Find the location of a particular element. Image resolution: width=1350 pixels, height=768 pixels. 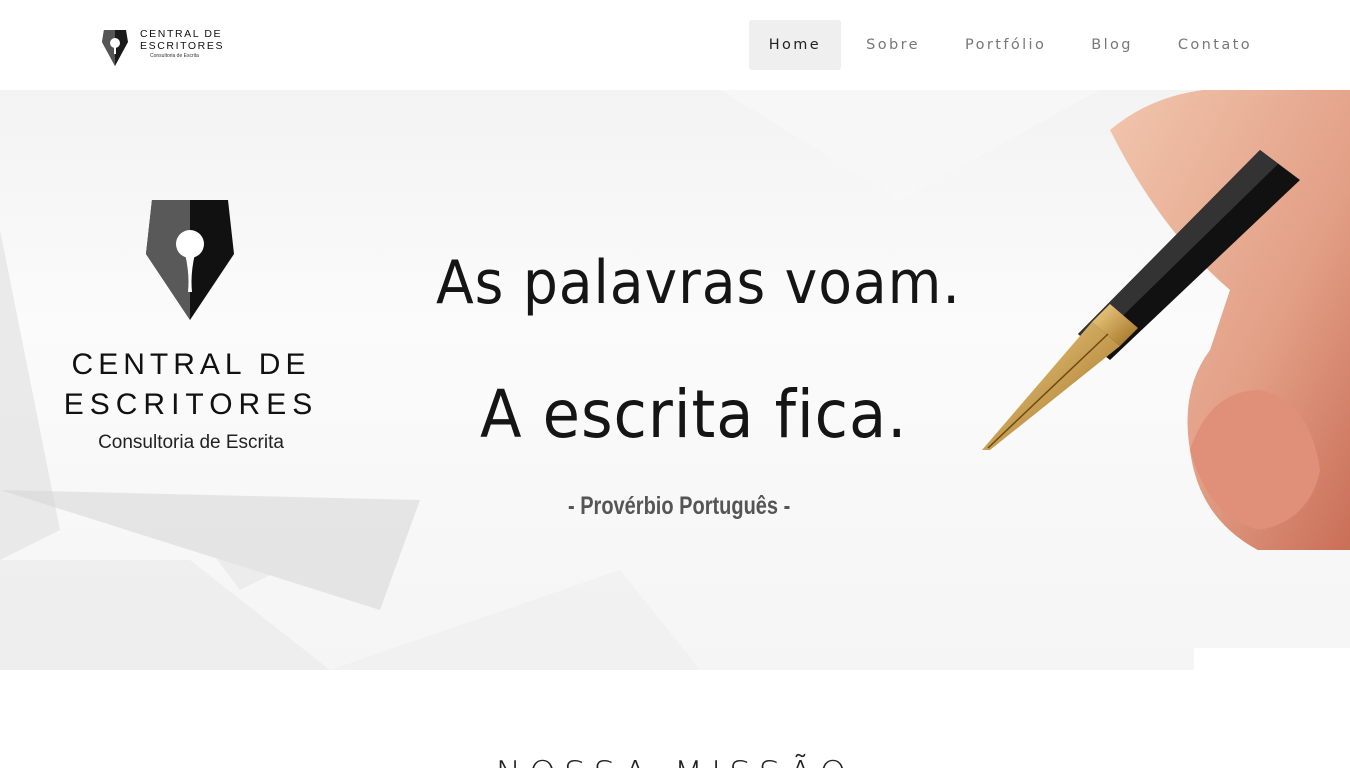

section-title-mission: NOSSA MISSÃO is located at coordinates (675, 761).